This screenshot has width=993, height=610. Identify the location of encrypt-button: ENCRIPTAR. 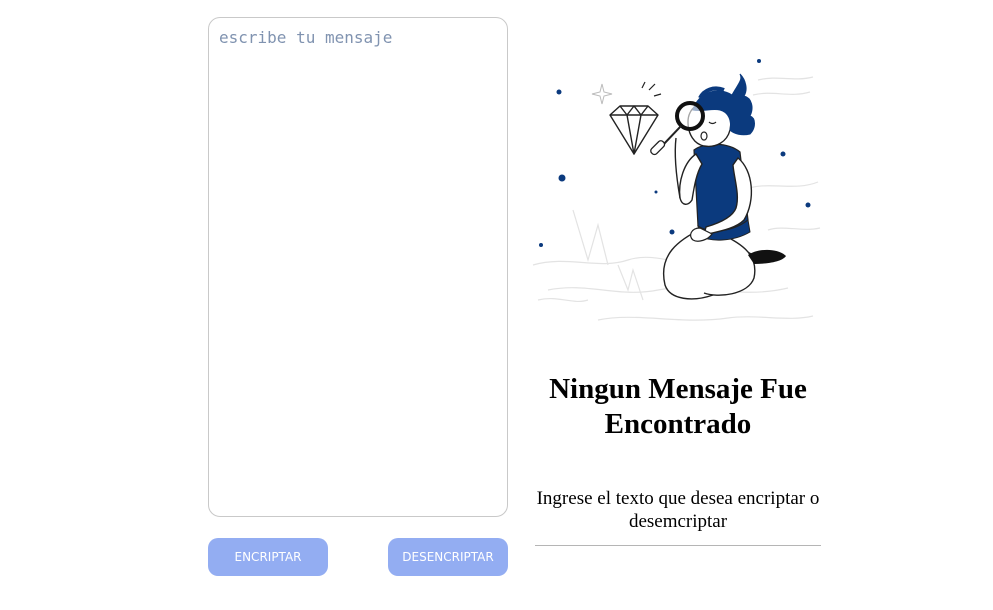
(268, 557).